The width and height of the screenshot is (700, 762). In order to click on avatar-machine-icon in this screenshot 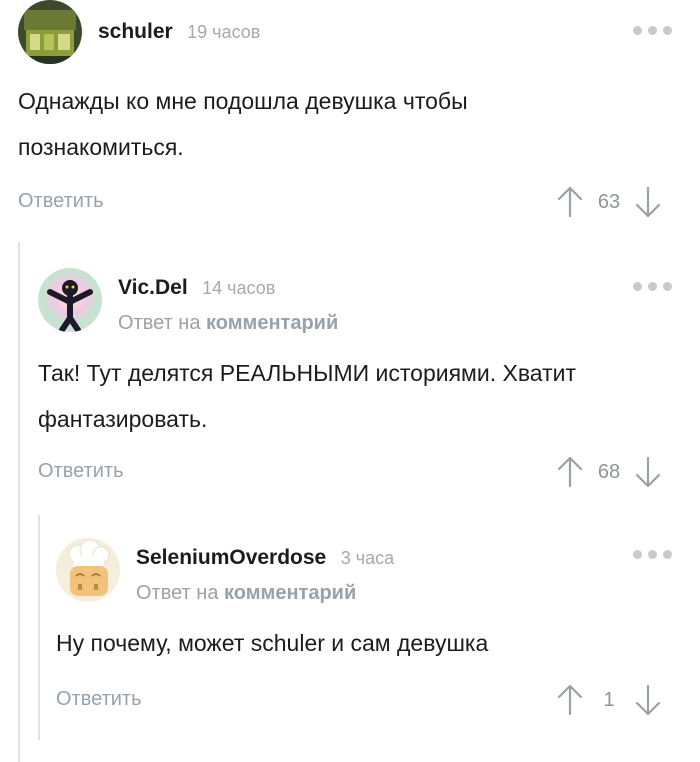, I will do `click(50, 32)`.